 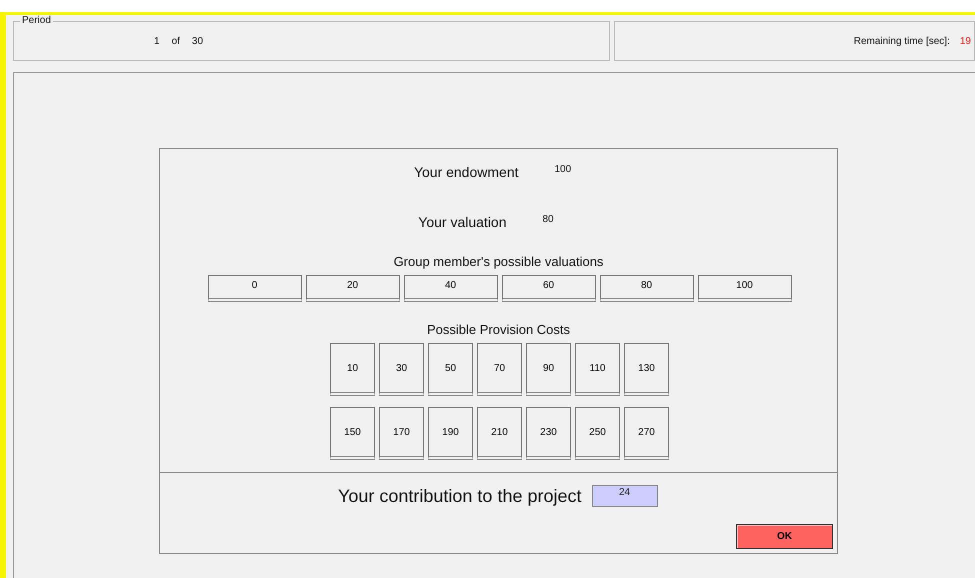 I want to click on contribution-label: Your contribution to the project, so click(x=460, y=496).